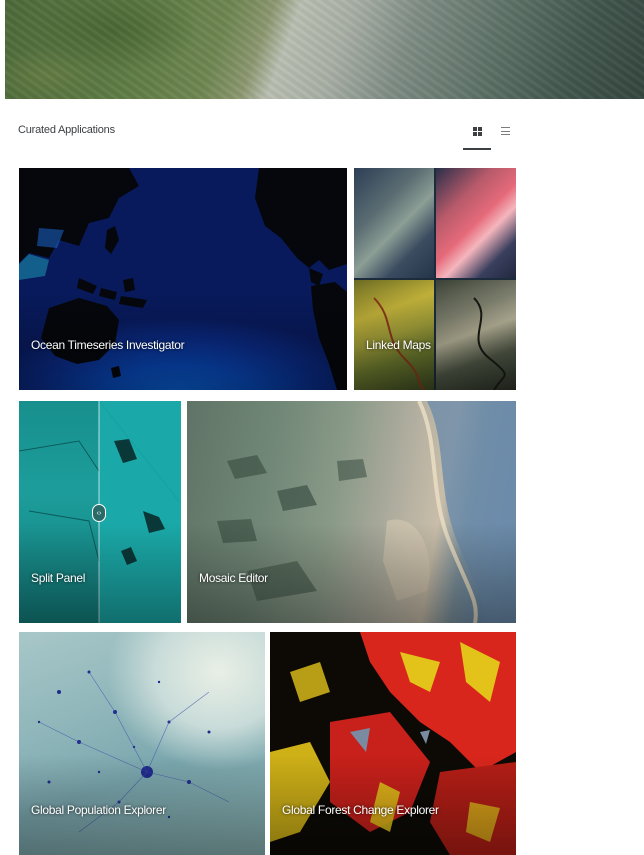 The height and width of the screenshot is (855, 644). I want to click on app-card-label: Split Panel, so click(58, 578).